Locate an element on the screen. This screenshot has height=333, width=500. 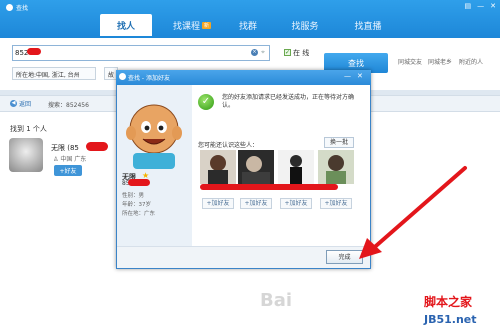
quick-link-local-friends: 同城交友 is located at coordinates (410, 61).